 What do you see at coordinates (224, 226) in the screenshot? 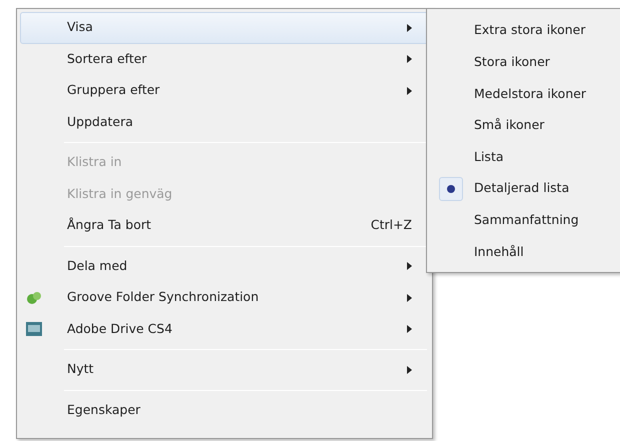
I see `menu-item: Ångra Ta bort Ctrl+Z` at bounding box center [224, 226].